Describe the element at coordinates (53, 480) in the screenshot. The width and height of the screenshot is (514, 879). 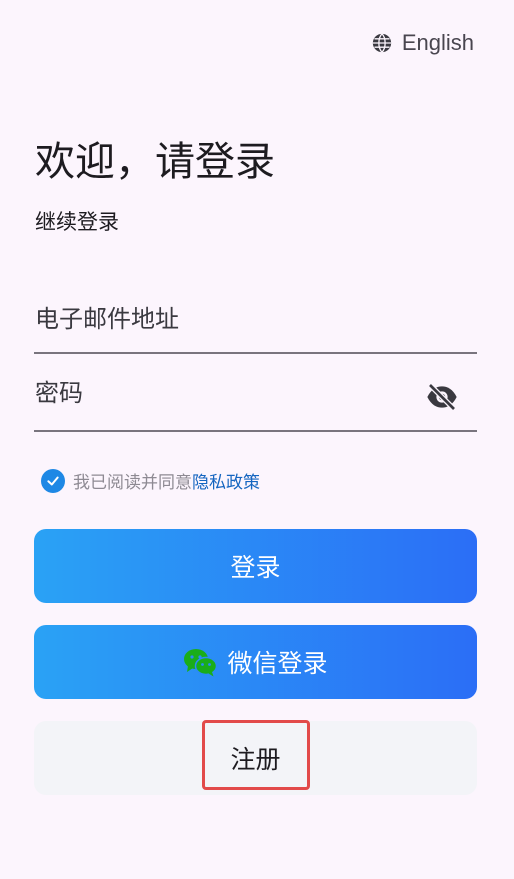
I see `agreement-checkbox` at that location.